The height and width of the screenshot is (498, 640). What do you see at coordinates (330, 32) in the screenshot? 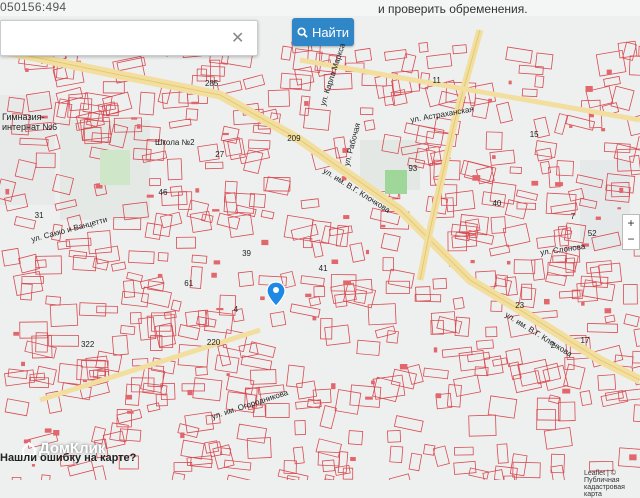
I see `search-button-label: Найти` at bounding box center [330, 32].